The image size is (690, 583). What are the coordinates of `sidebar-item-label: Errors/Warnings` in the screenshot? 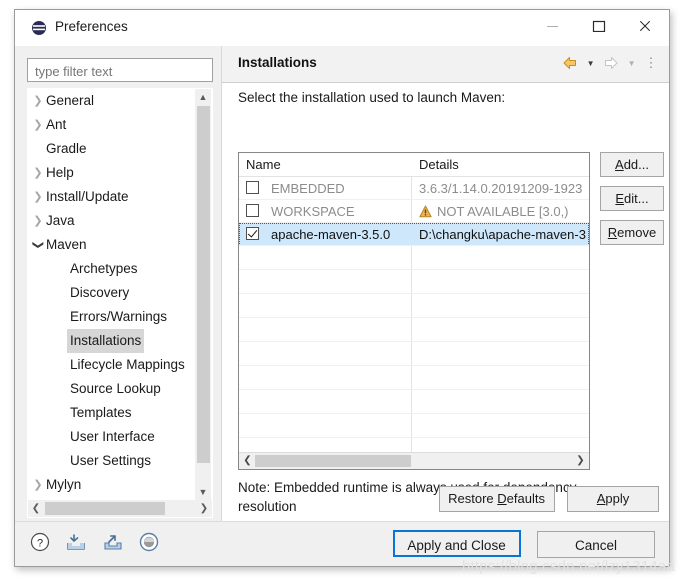 It's located at (119, 316).